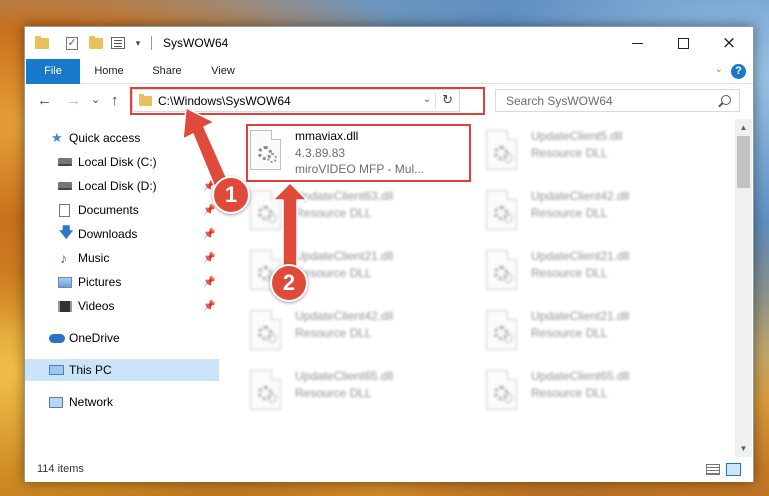  I want to click on minimize-button, so click(637, 43).